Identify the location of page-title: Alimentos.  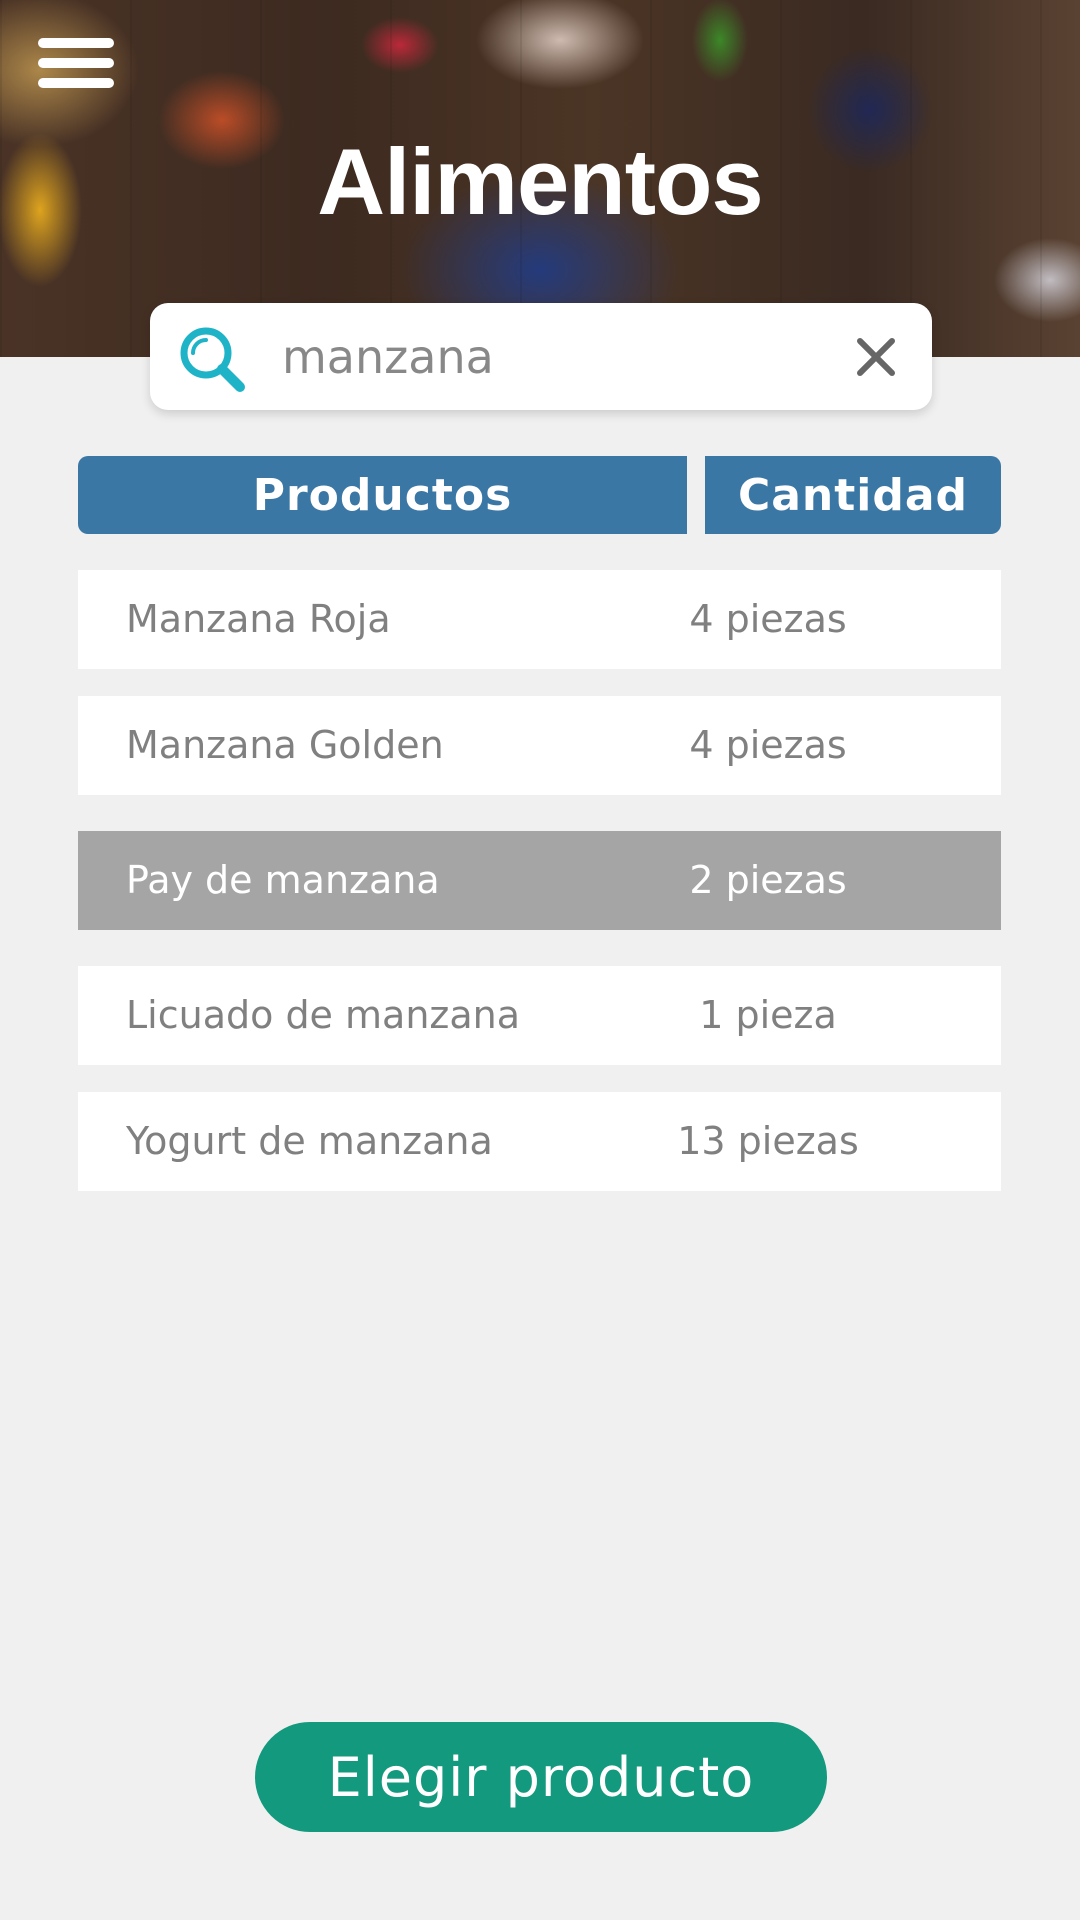
(540, 181).